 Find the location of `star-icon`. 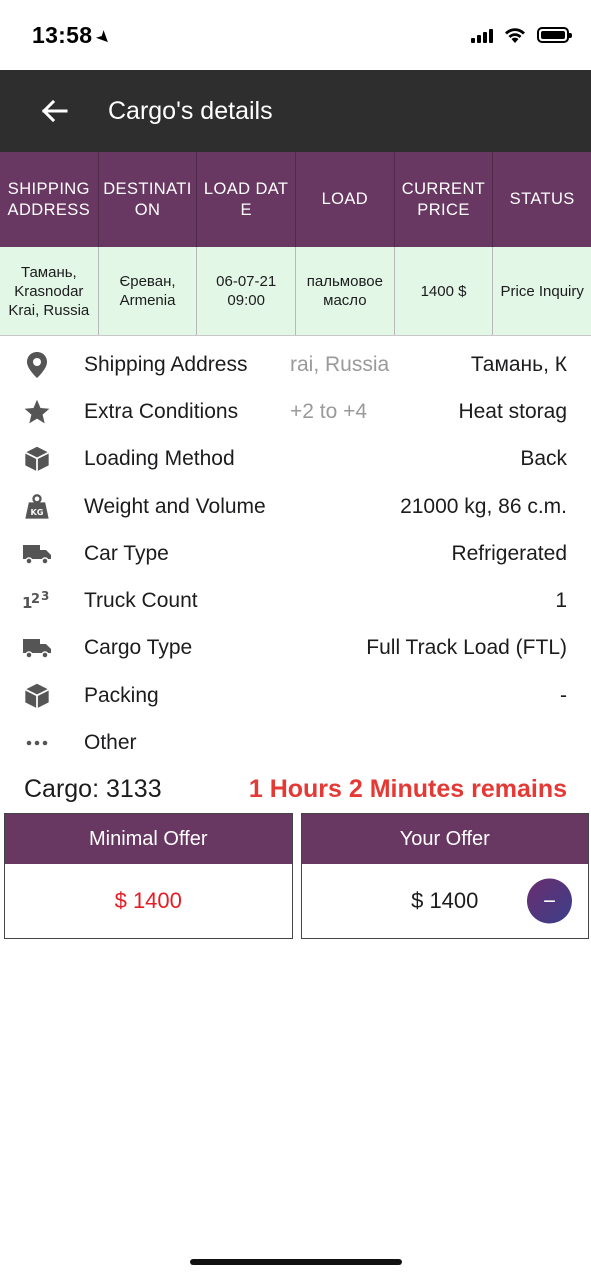

star-icon is located at coordinates (37, 412).